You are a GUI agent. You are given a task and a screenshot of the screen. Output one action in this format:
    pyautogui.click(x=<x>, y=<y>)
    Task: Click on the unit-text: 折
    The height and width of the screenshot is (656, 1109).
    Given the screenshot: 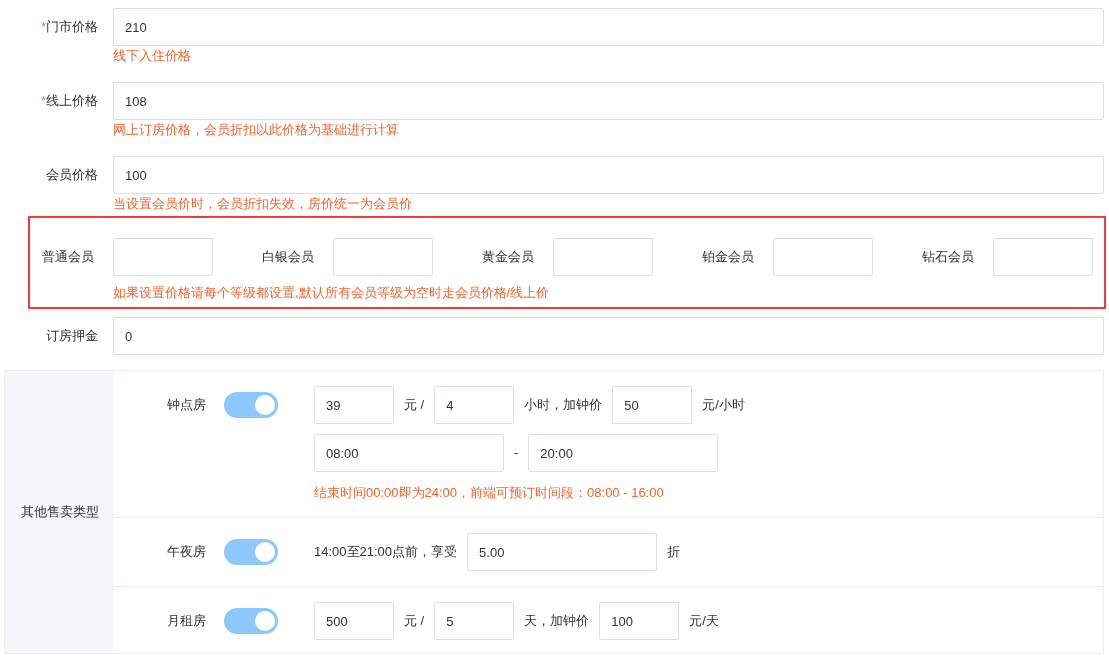 What is the action you would take?
    pyautogui.click(x=674, y=552)
    